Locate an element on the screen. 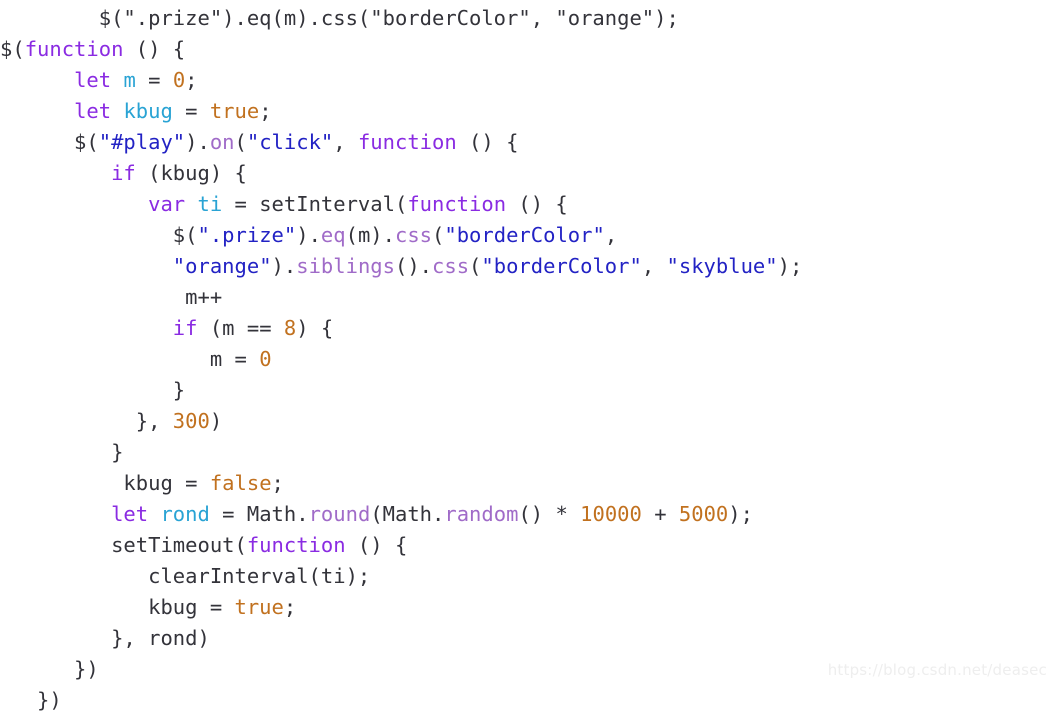  code-token-plain: (m). is located at coordinates (370, 234).